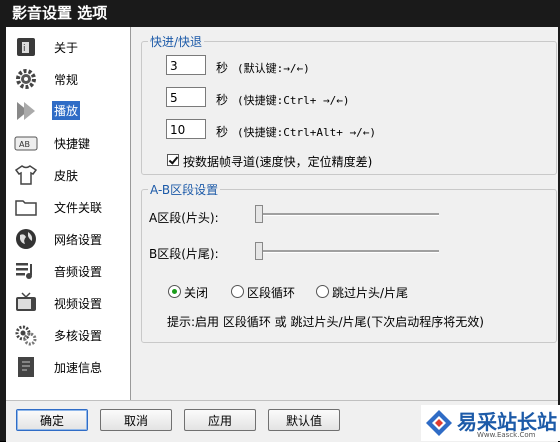  Describe the element at coordinates (370, 293) in the screenshot. I see `mode-skip-label: 跳过片头/片尾` at that location.